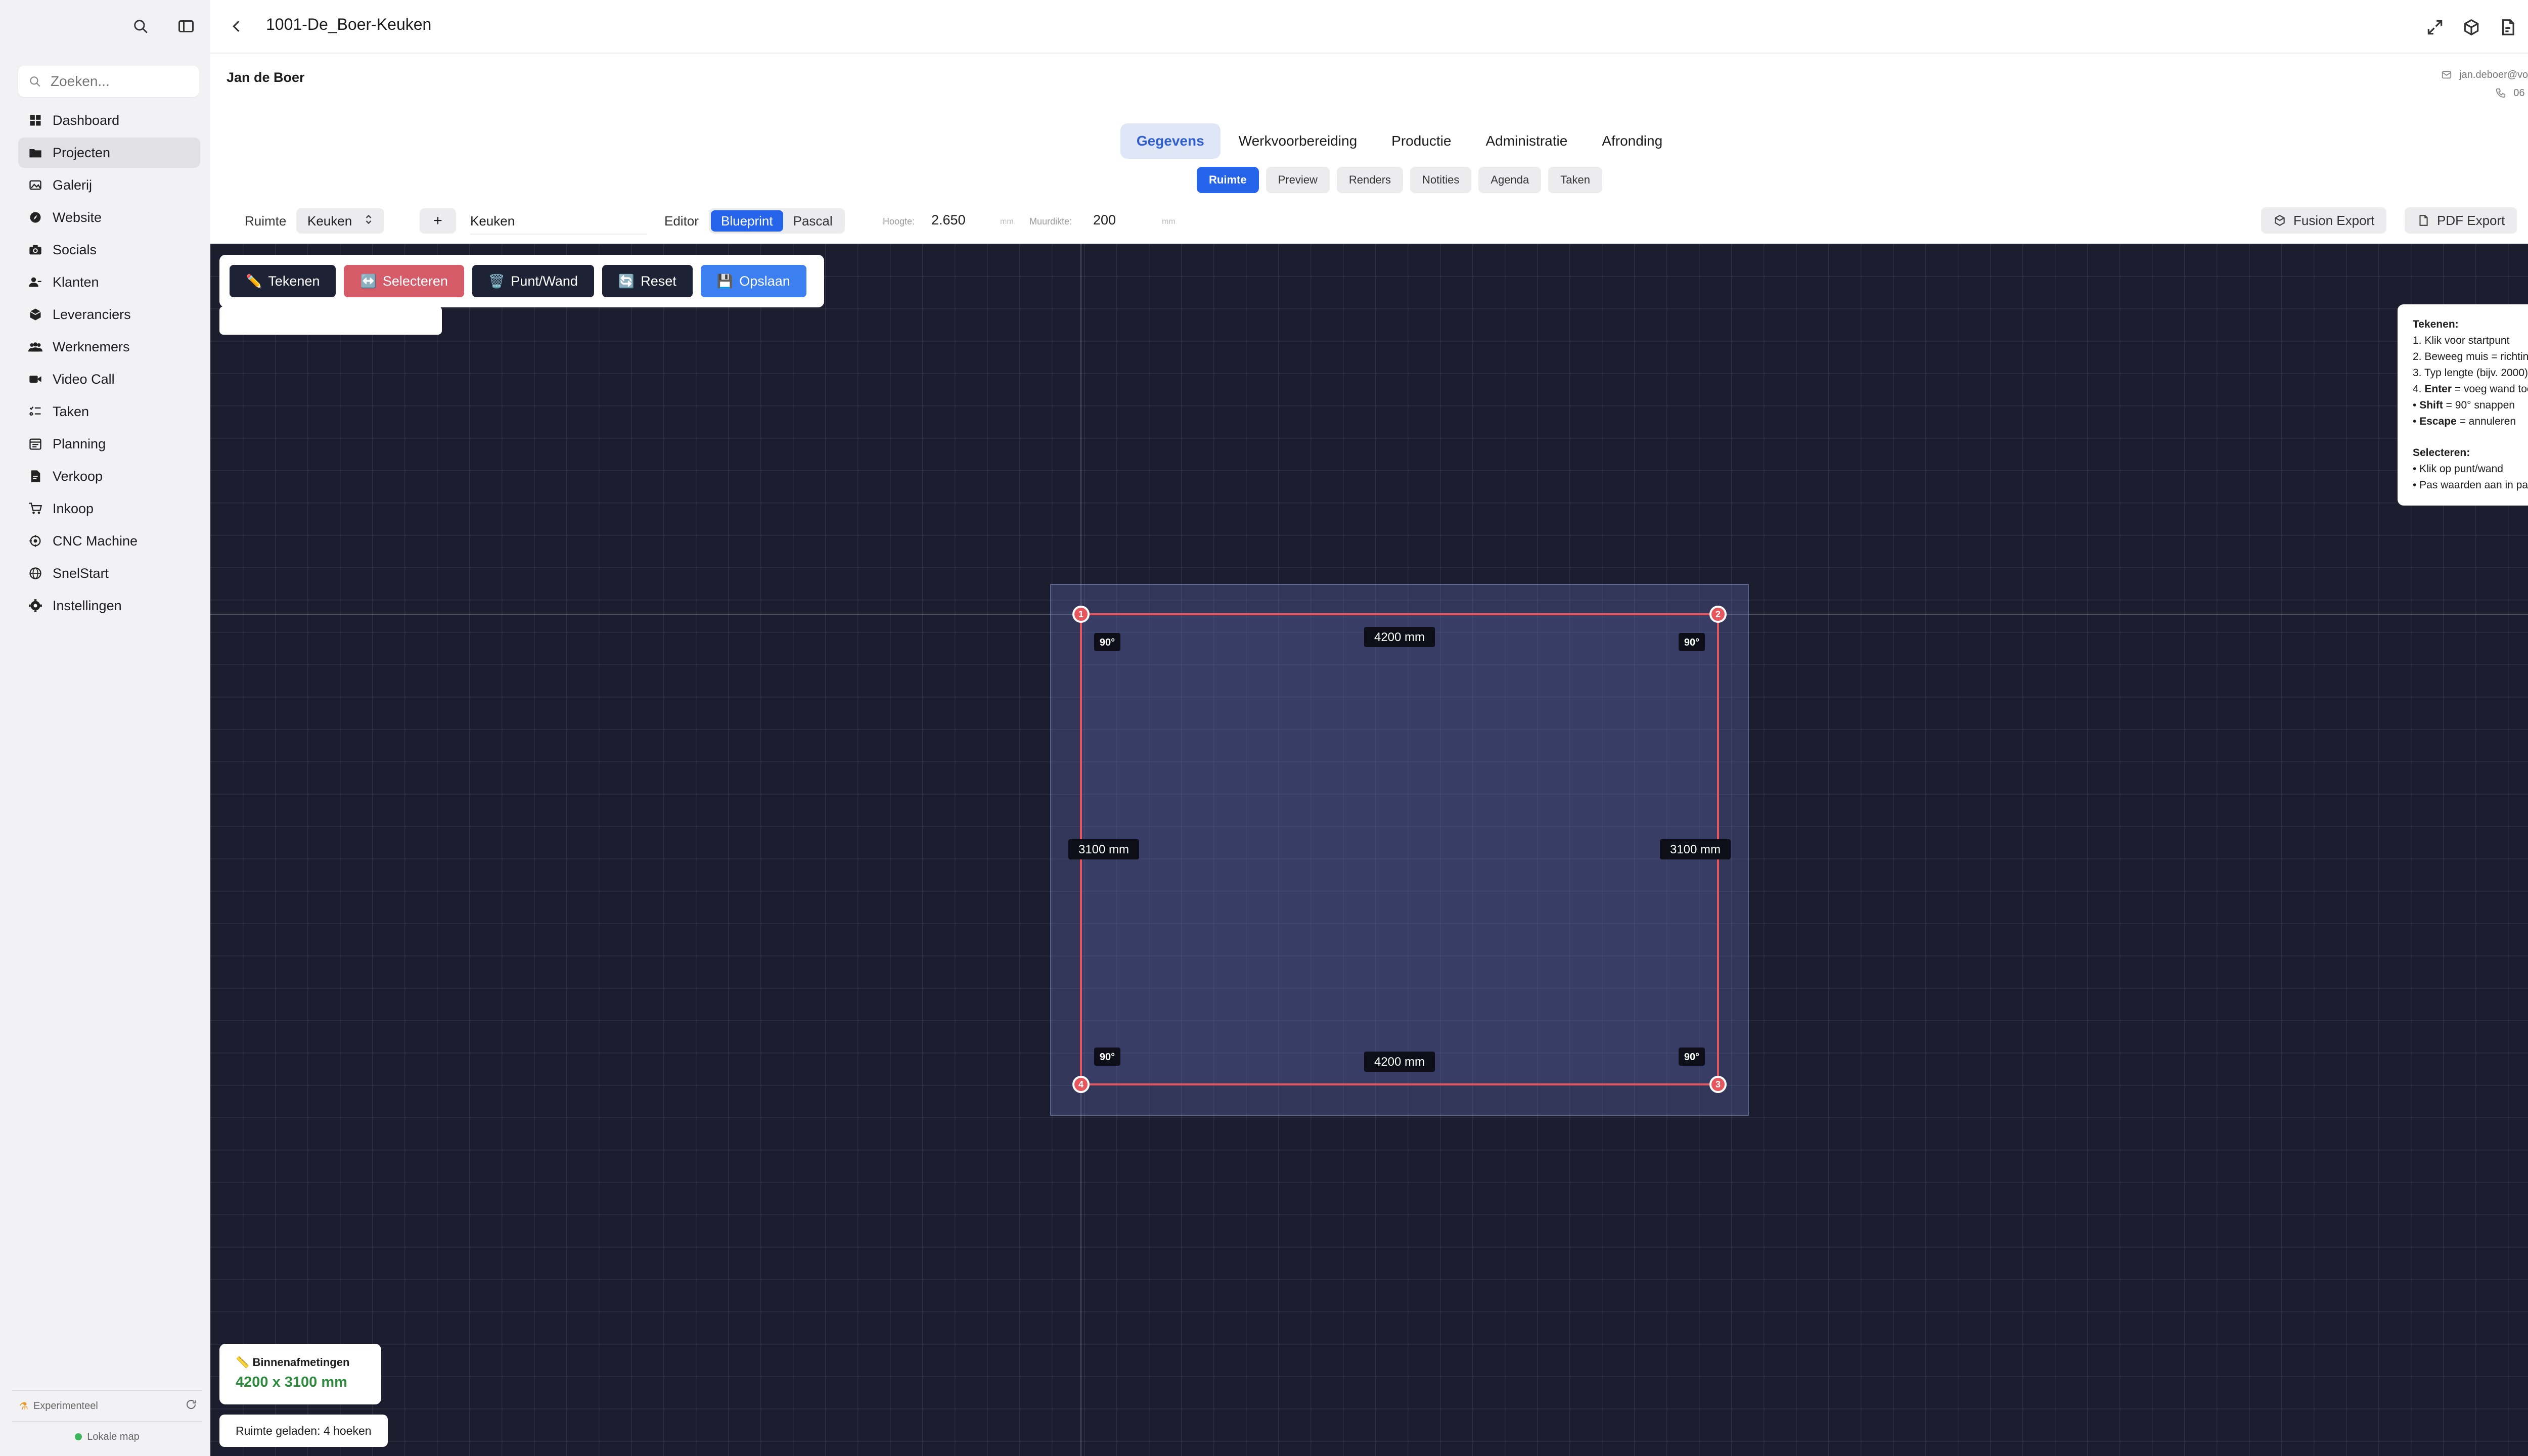 This screenshot has width=2528, height=1456. What do you see at coordinates (340, 221) in the screenshot?
I see `room-select: Keuken` at bounding box center [340, 221].